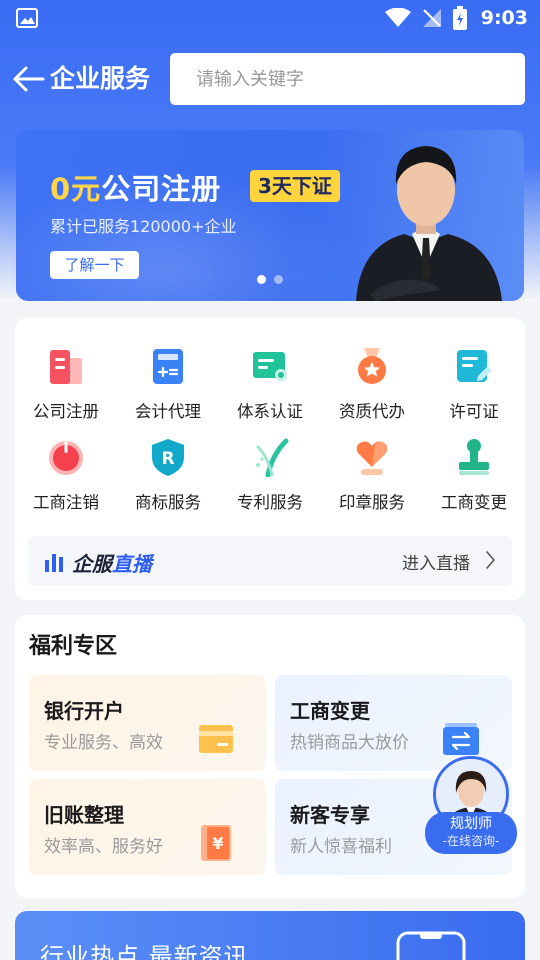 This screenshot has width=540, height=960. I want to click on status-bar: 9:03, so click(270, 18).